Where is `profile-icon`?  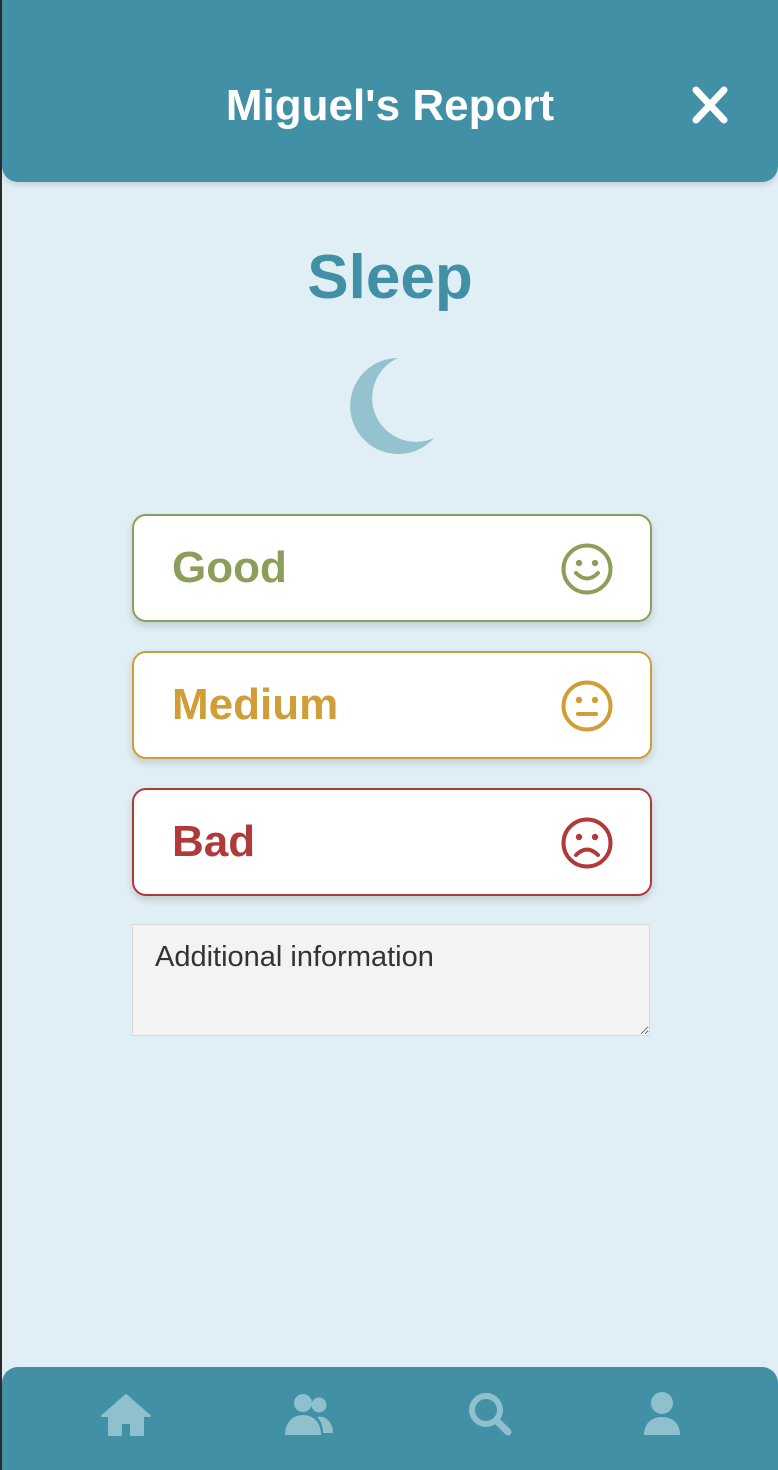
profile-icon is located at coordinates (662, 1413).